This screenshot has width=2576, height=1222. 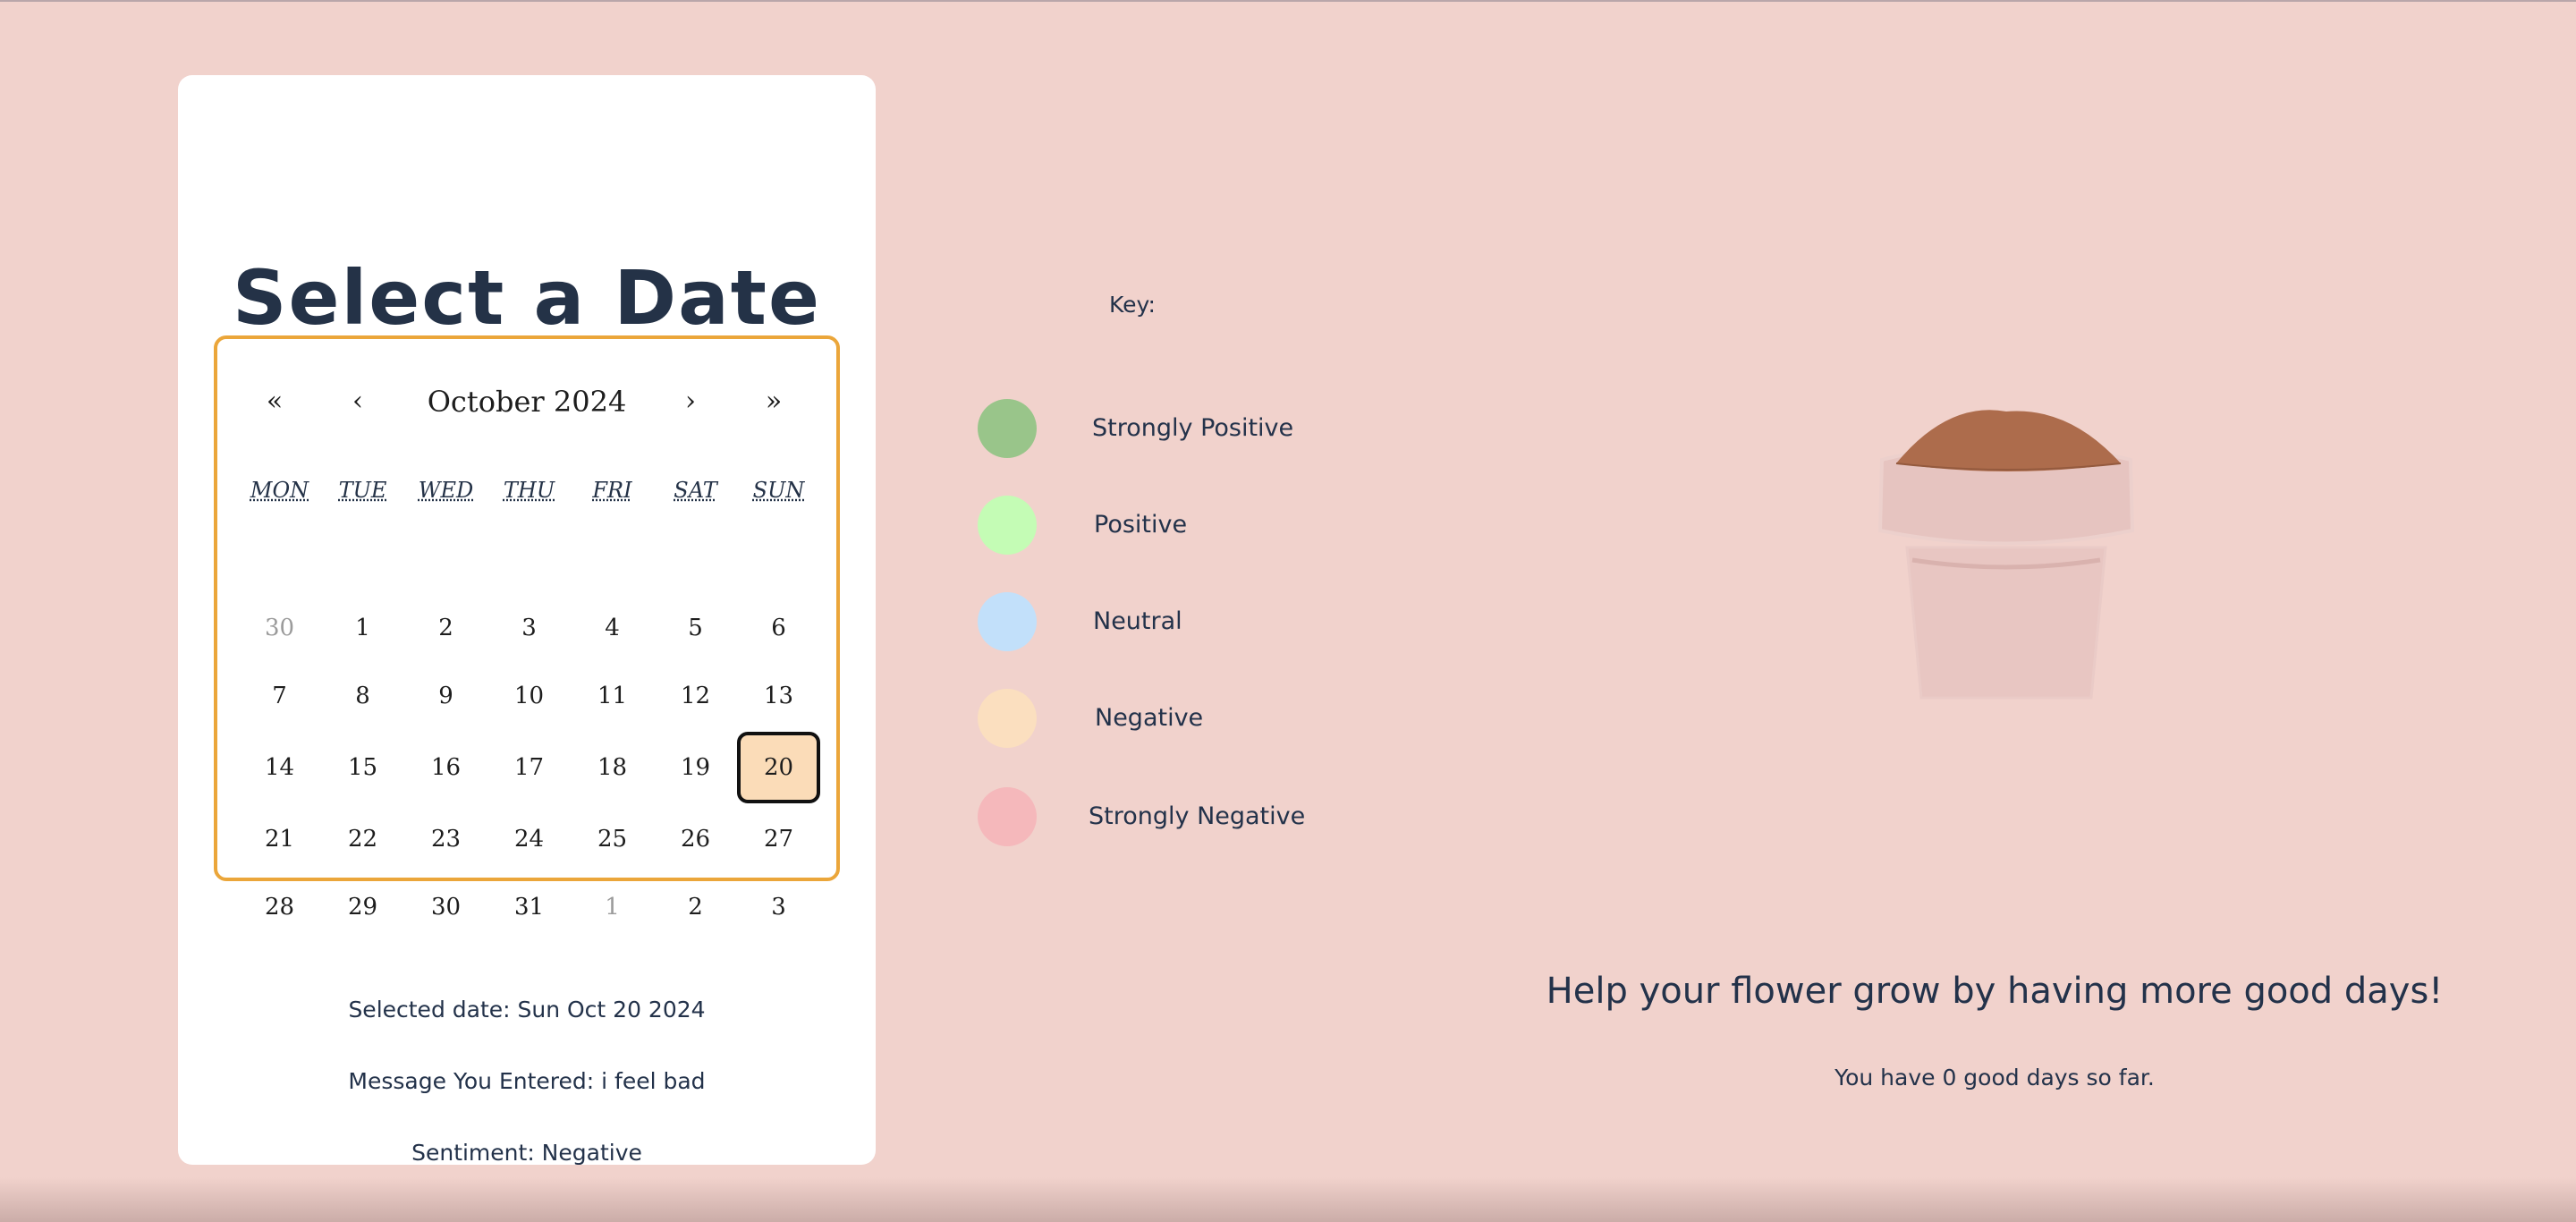 What do you see at coordinates (529, 490) in the screenshot?
I see `weekday-thu: THU` at bounding box center [529, 490].